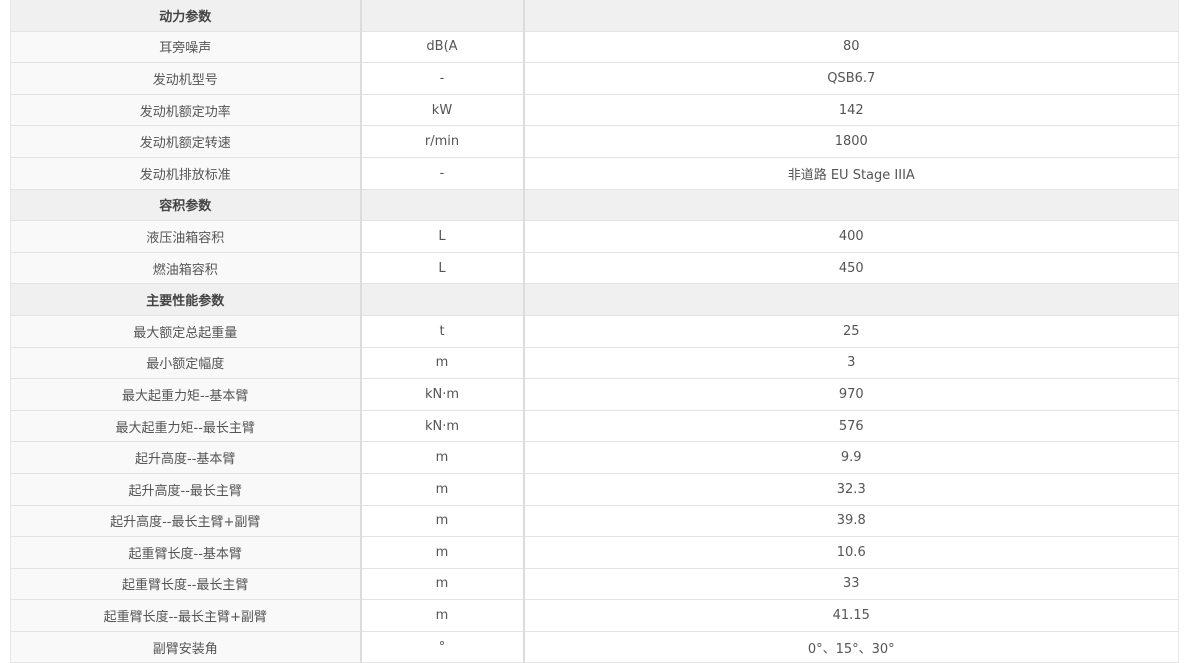 Image resolution: width=1186 pixels, height=663 pixels. Describe the element at coordinates (441, 331) in the screenshot. I see `unit-cell: t` at that location.